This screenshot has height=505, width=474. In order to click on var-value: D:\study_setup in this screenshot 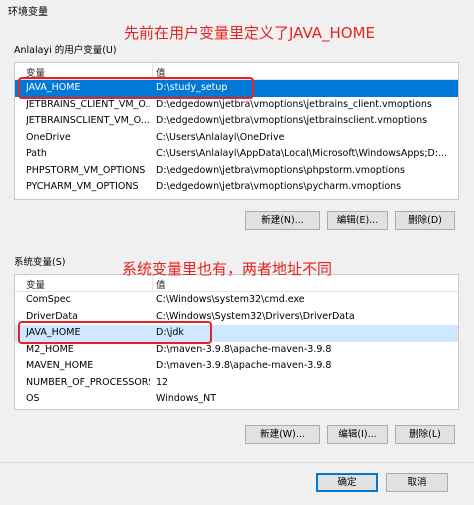, I will do `click(192, 87)`.